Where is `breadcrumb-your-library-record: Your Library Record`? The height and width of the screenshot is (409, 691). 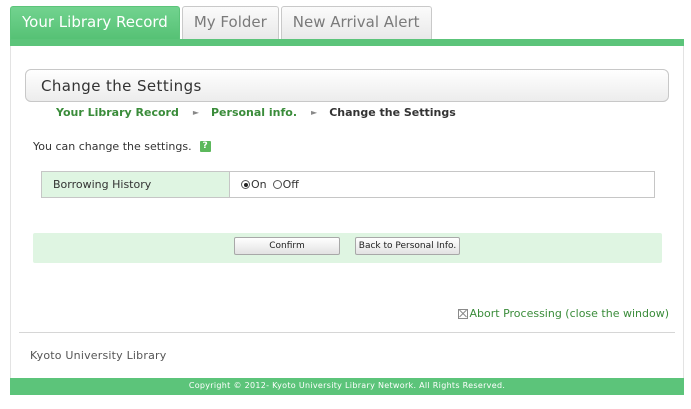 breadcrumb-your-library-record: Your Library Record is located at coordinates (117, 112).